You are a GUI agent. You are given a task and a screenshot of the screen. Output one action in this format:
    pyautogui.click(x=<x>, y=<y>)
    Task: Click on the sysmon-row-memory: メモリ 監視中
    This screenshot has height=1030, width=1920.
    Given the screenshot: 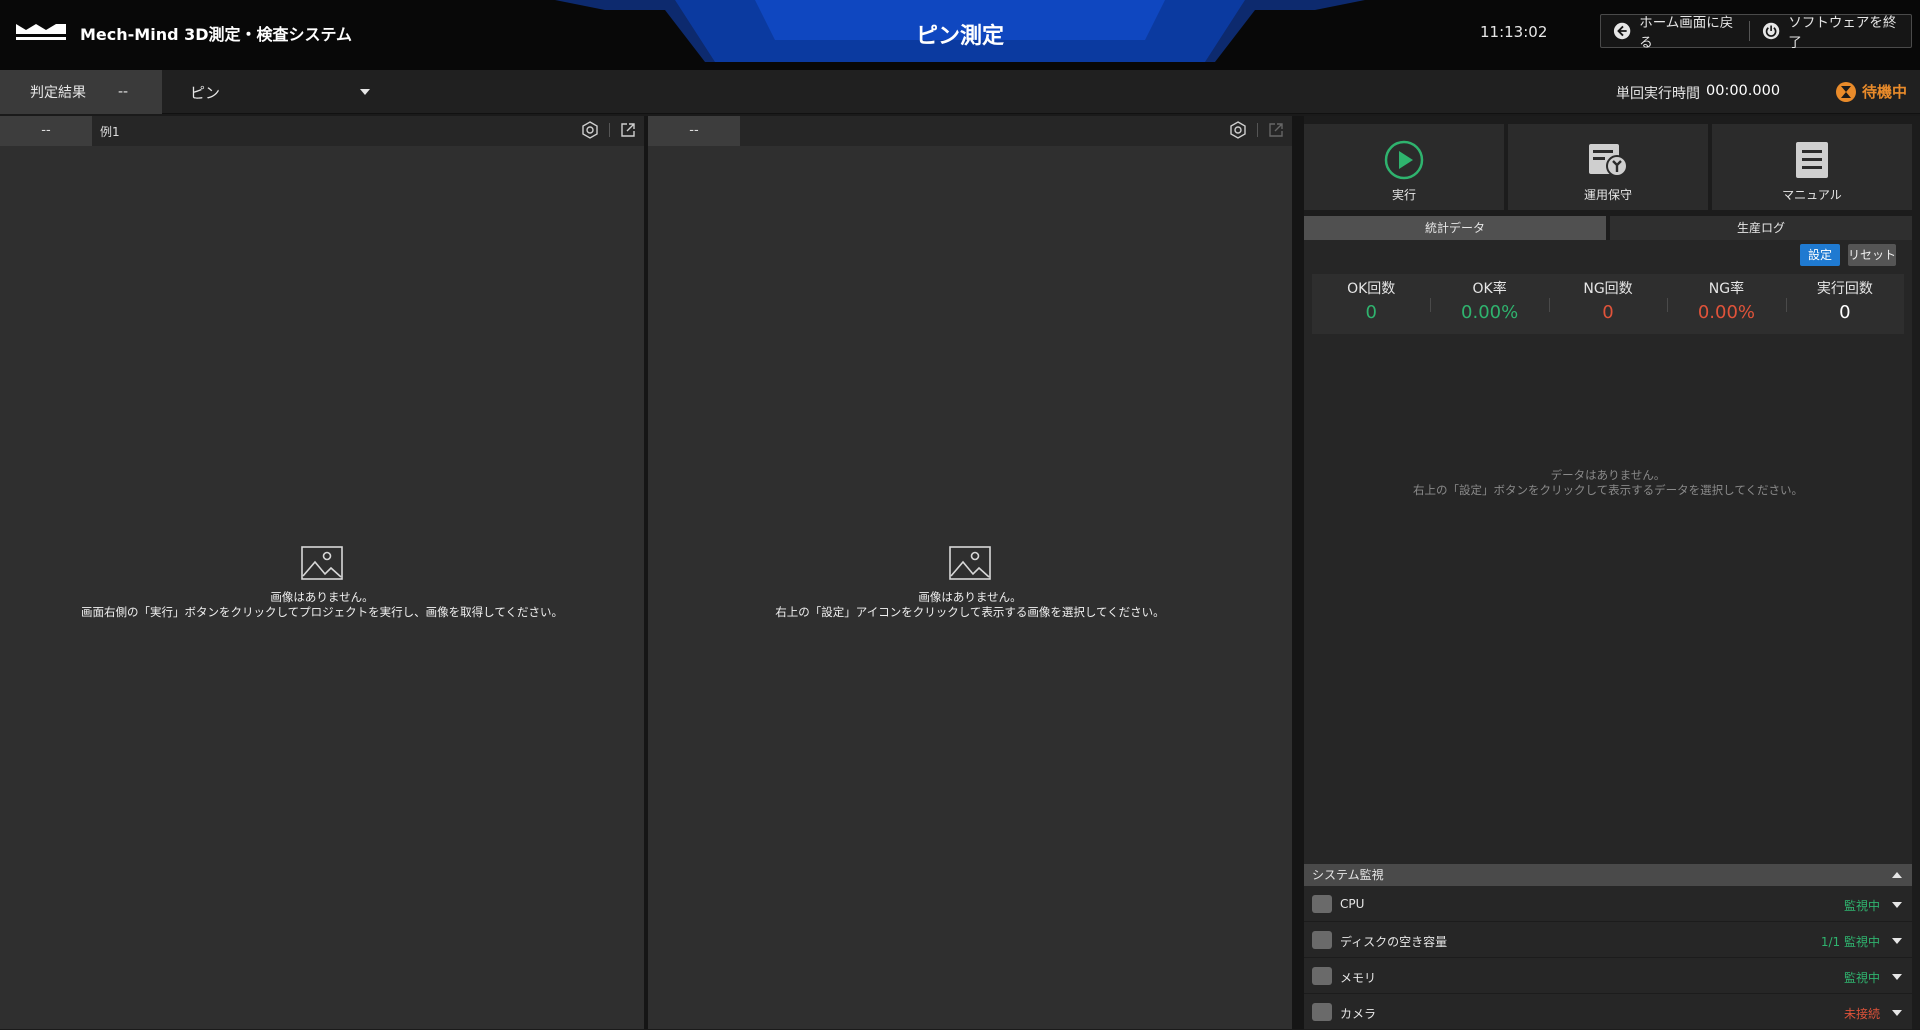 What is the action you would take?
    pyautogui.click(x=1608, y=976)
    